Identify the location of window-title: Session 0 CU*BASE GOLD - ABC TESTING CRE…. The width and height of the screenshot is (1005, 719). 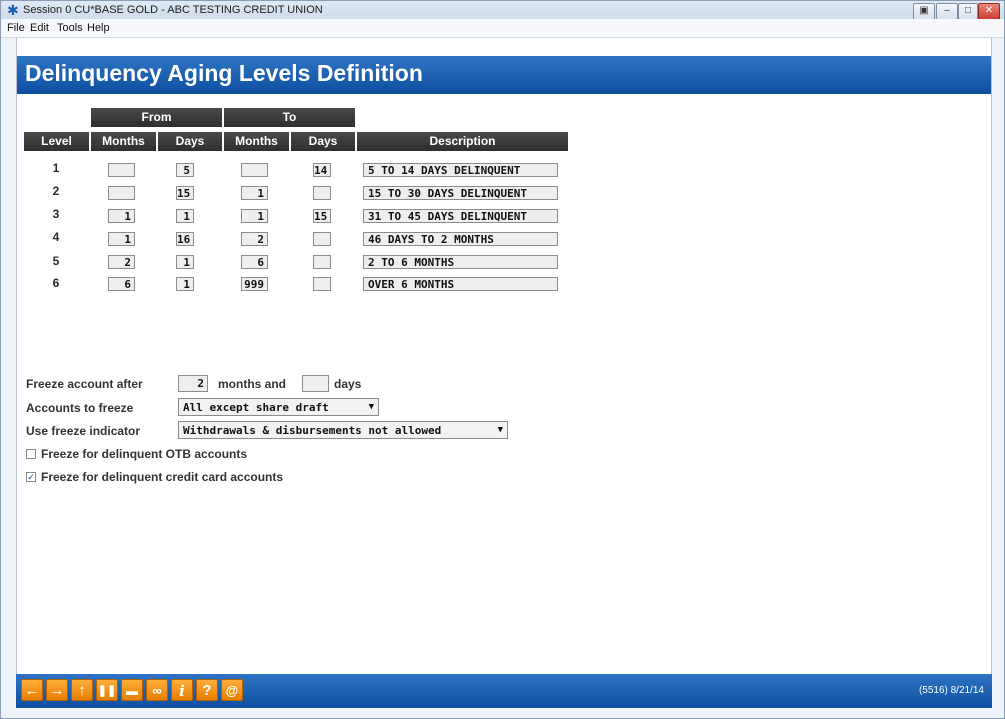
(173, 10).